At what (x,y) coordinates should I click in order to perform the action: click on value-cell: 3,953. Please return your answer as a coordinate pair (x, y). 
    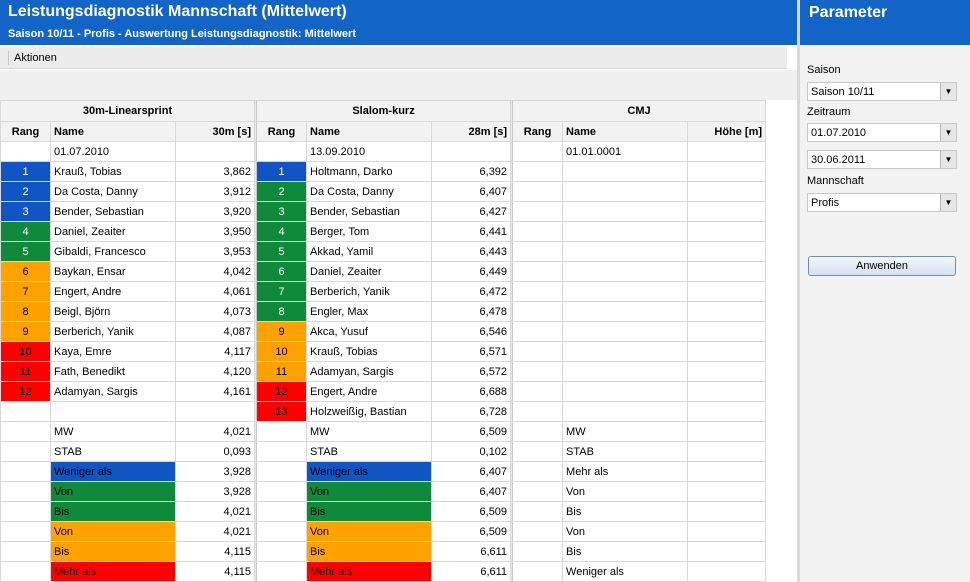
    Looking at the image, I should click on (215, 251).